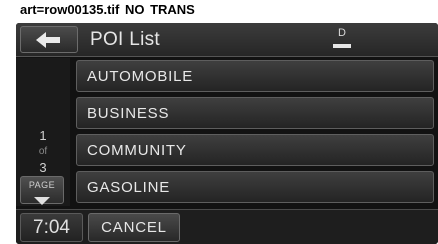 The height and width of the screenshot is (244, 438). Describe the element at coordinates (125, 39) in the screenshot. I see `page-title: POI List` at that location.